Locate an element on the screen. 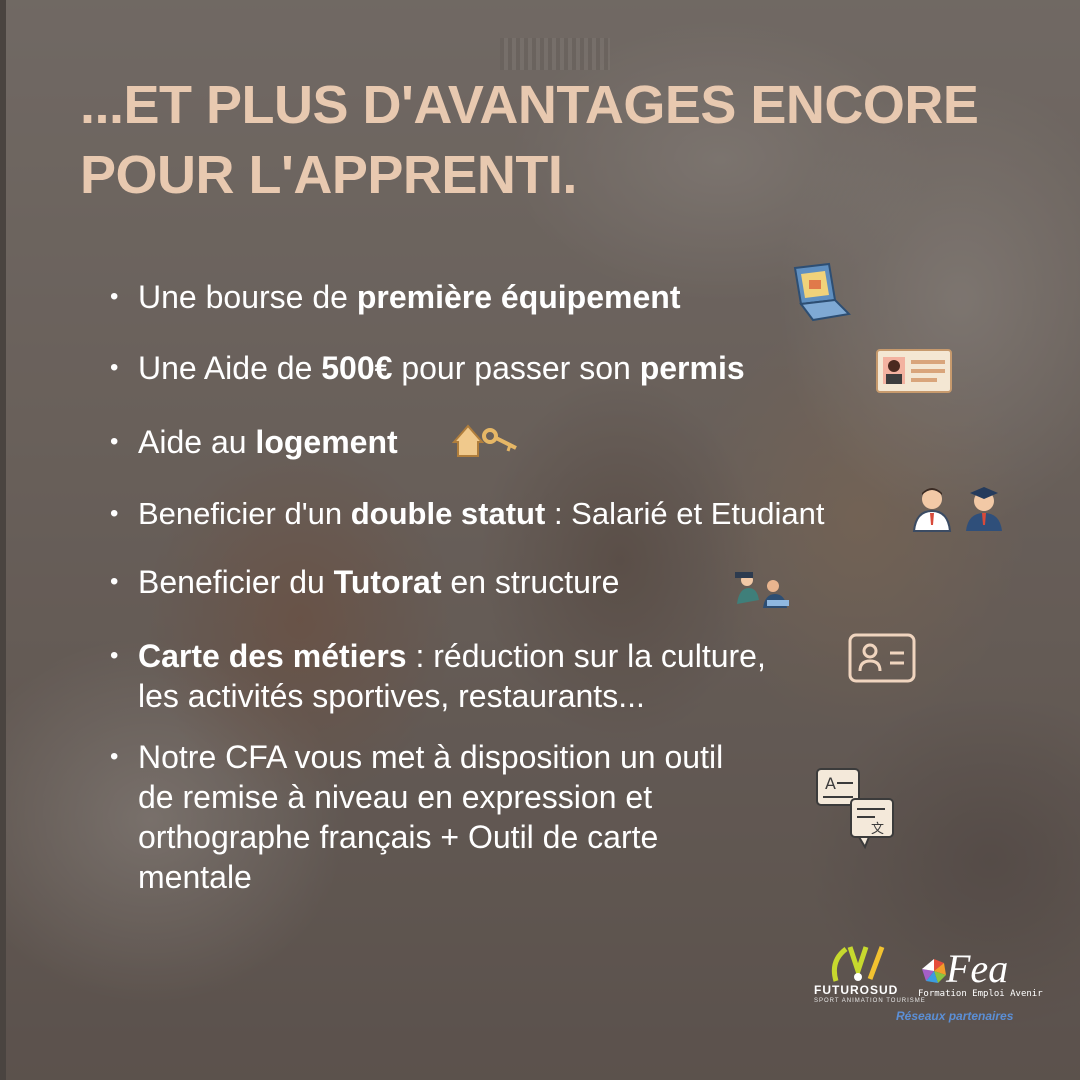  fea-tagline: Formation Emploi Avenir is located at coordinates (980, 994).